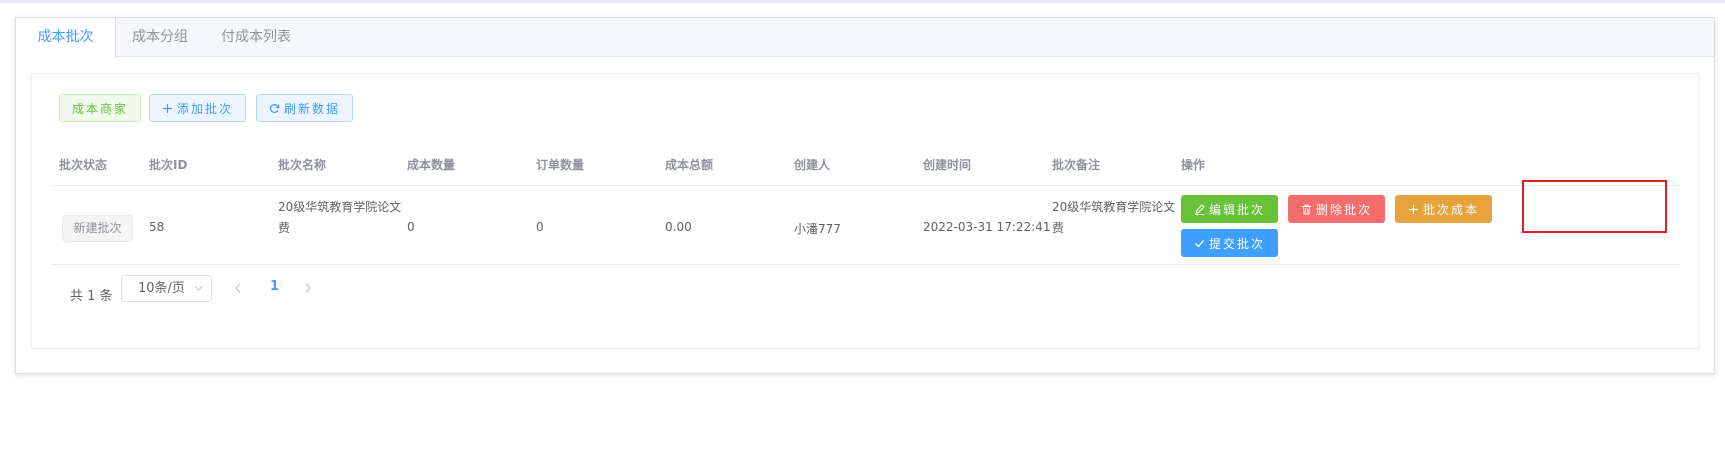  I want to click on status-badge: 新建批次, so click(97, 228).